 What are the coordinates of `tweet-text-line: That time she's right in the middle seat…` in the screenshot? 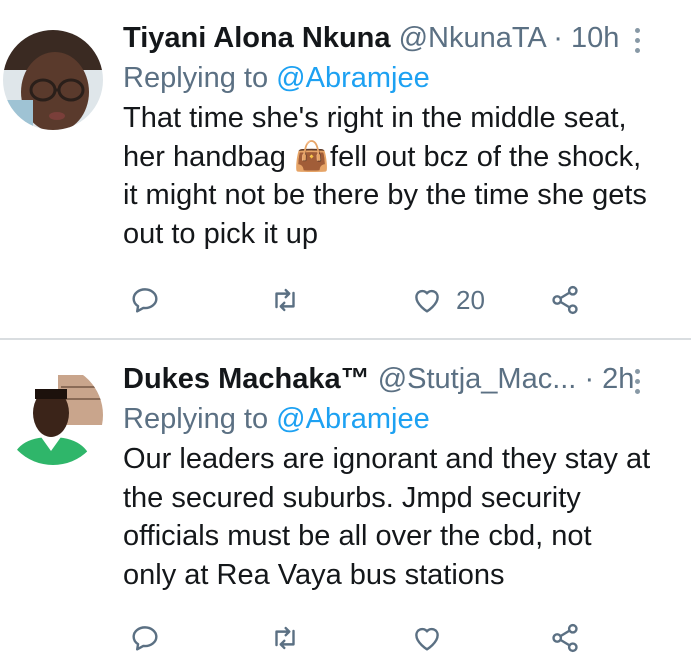 It's located at (375, 118).